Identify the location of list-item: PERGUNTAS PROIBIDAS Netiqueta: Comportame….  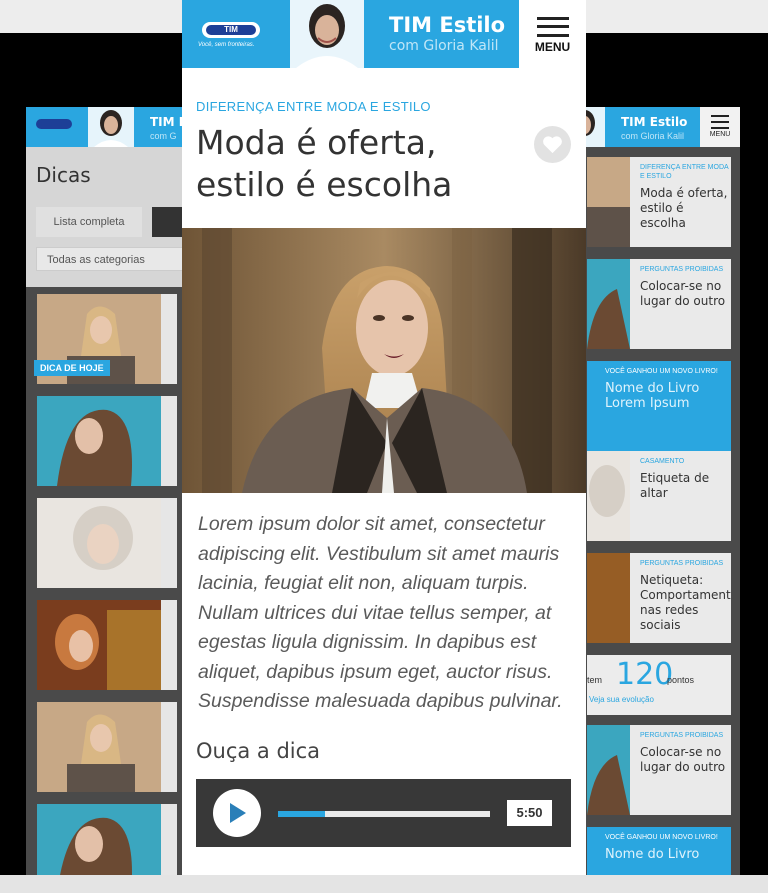
(659, 598).